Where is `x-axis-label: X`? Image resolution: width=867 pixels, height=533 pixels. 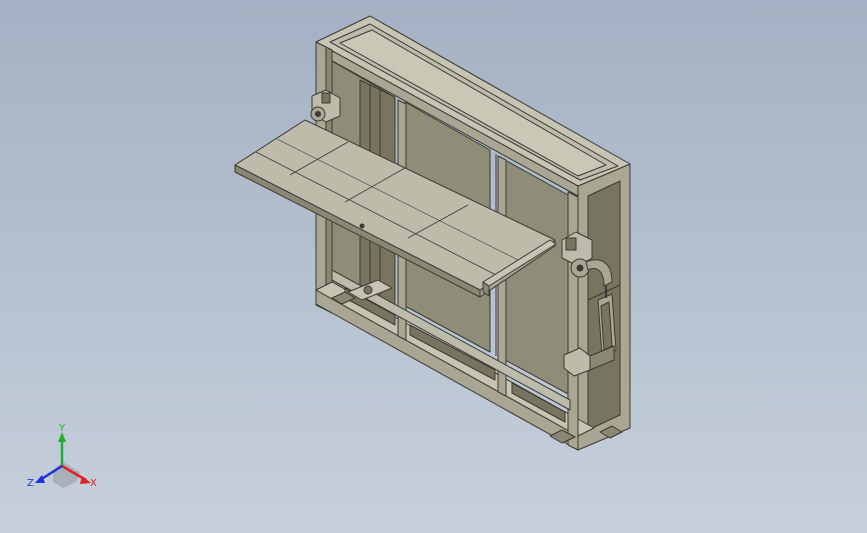
x-axis-label: X is located at coordinates (93, 483).